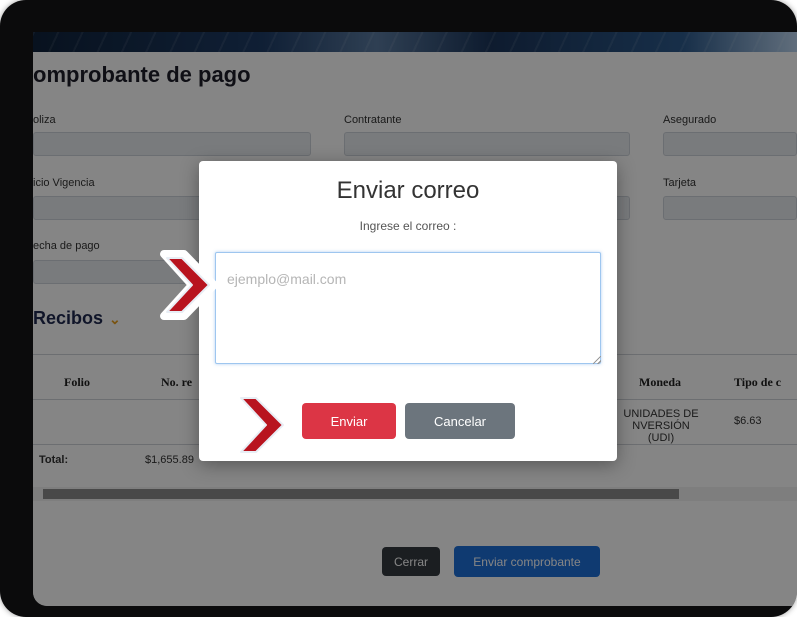  What do you see at coordinates (408, 190) in the screenshot?
I see `modal-title: Enviar correo` at bounding box center [408, 190].